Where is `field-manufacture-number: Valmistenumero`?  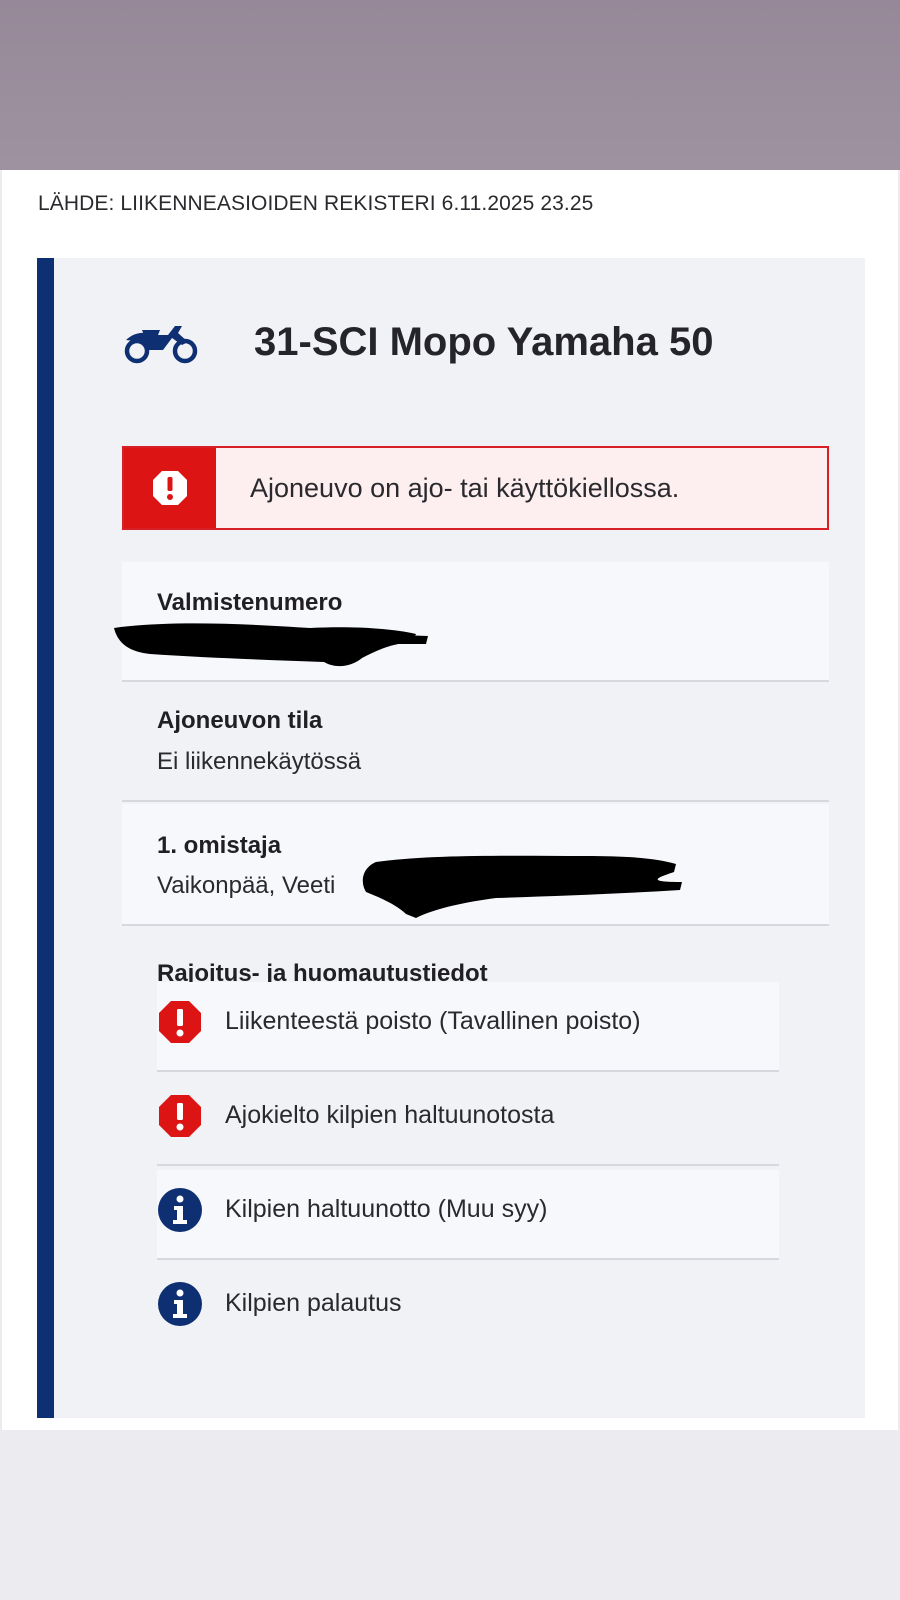
field-manufacture-number: Valmistenumero is located at coordinates (471, 622).